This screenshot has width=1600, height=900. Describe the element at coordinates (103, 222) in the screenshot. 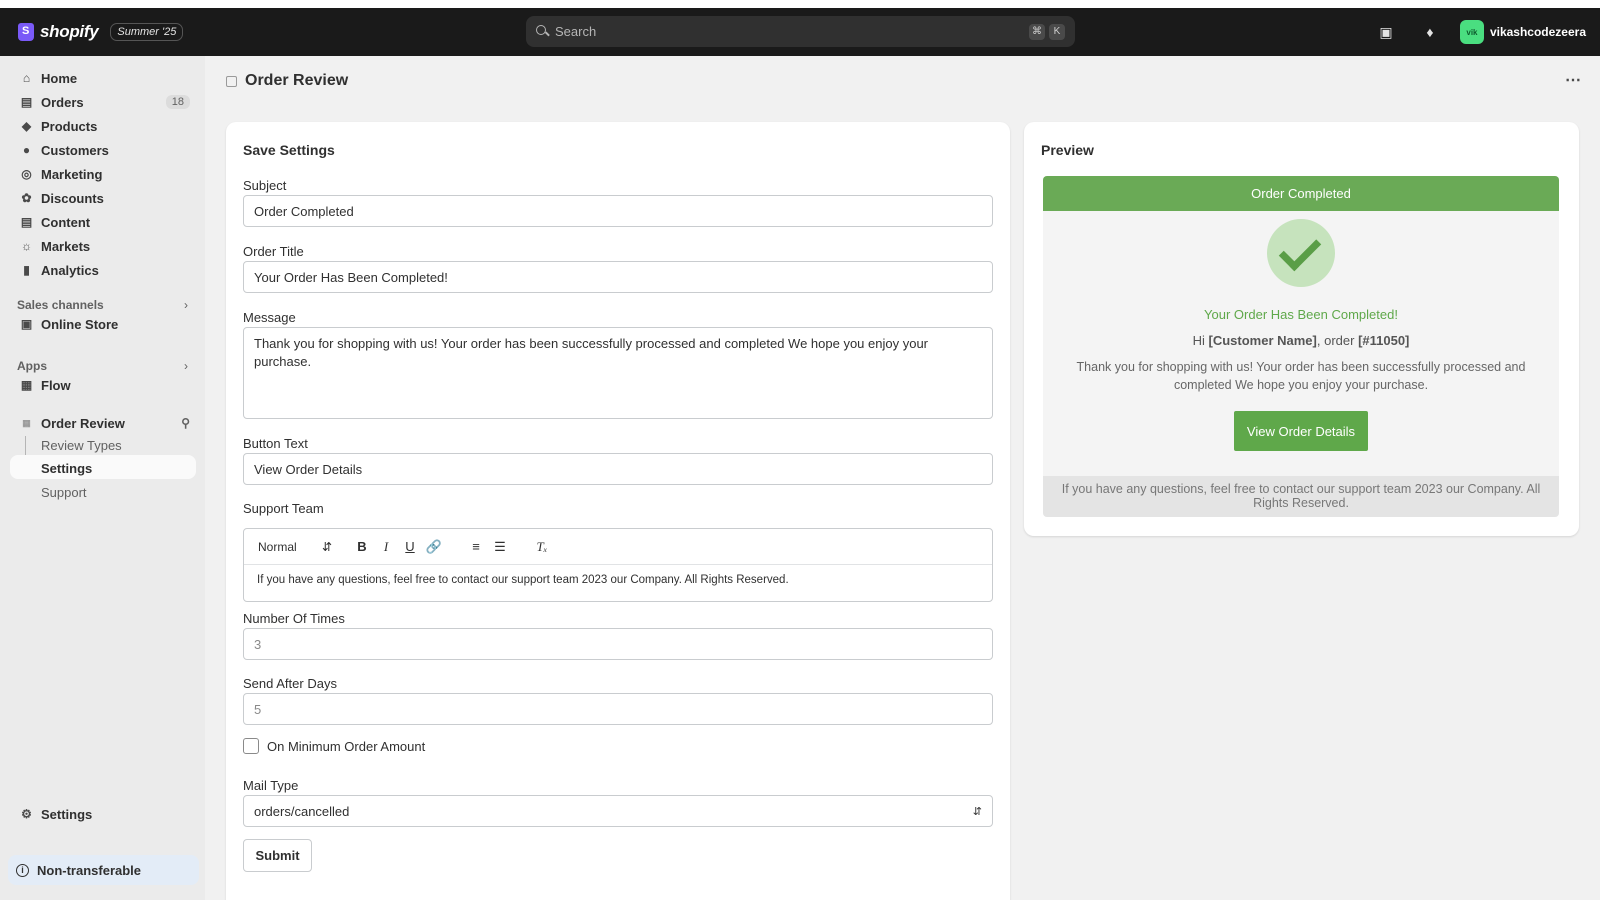

I see `sidebar-item-content: ▤ Content` at that location.